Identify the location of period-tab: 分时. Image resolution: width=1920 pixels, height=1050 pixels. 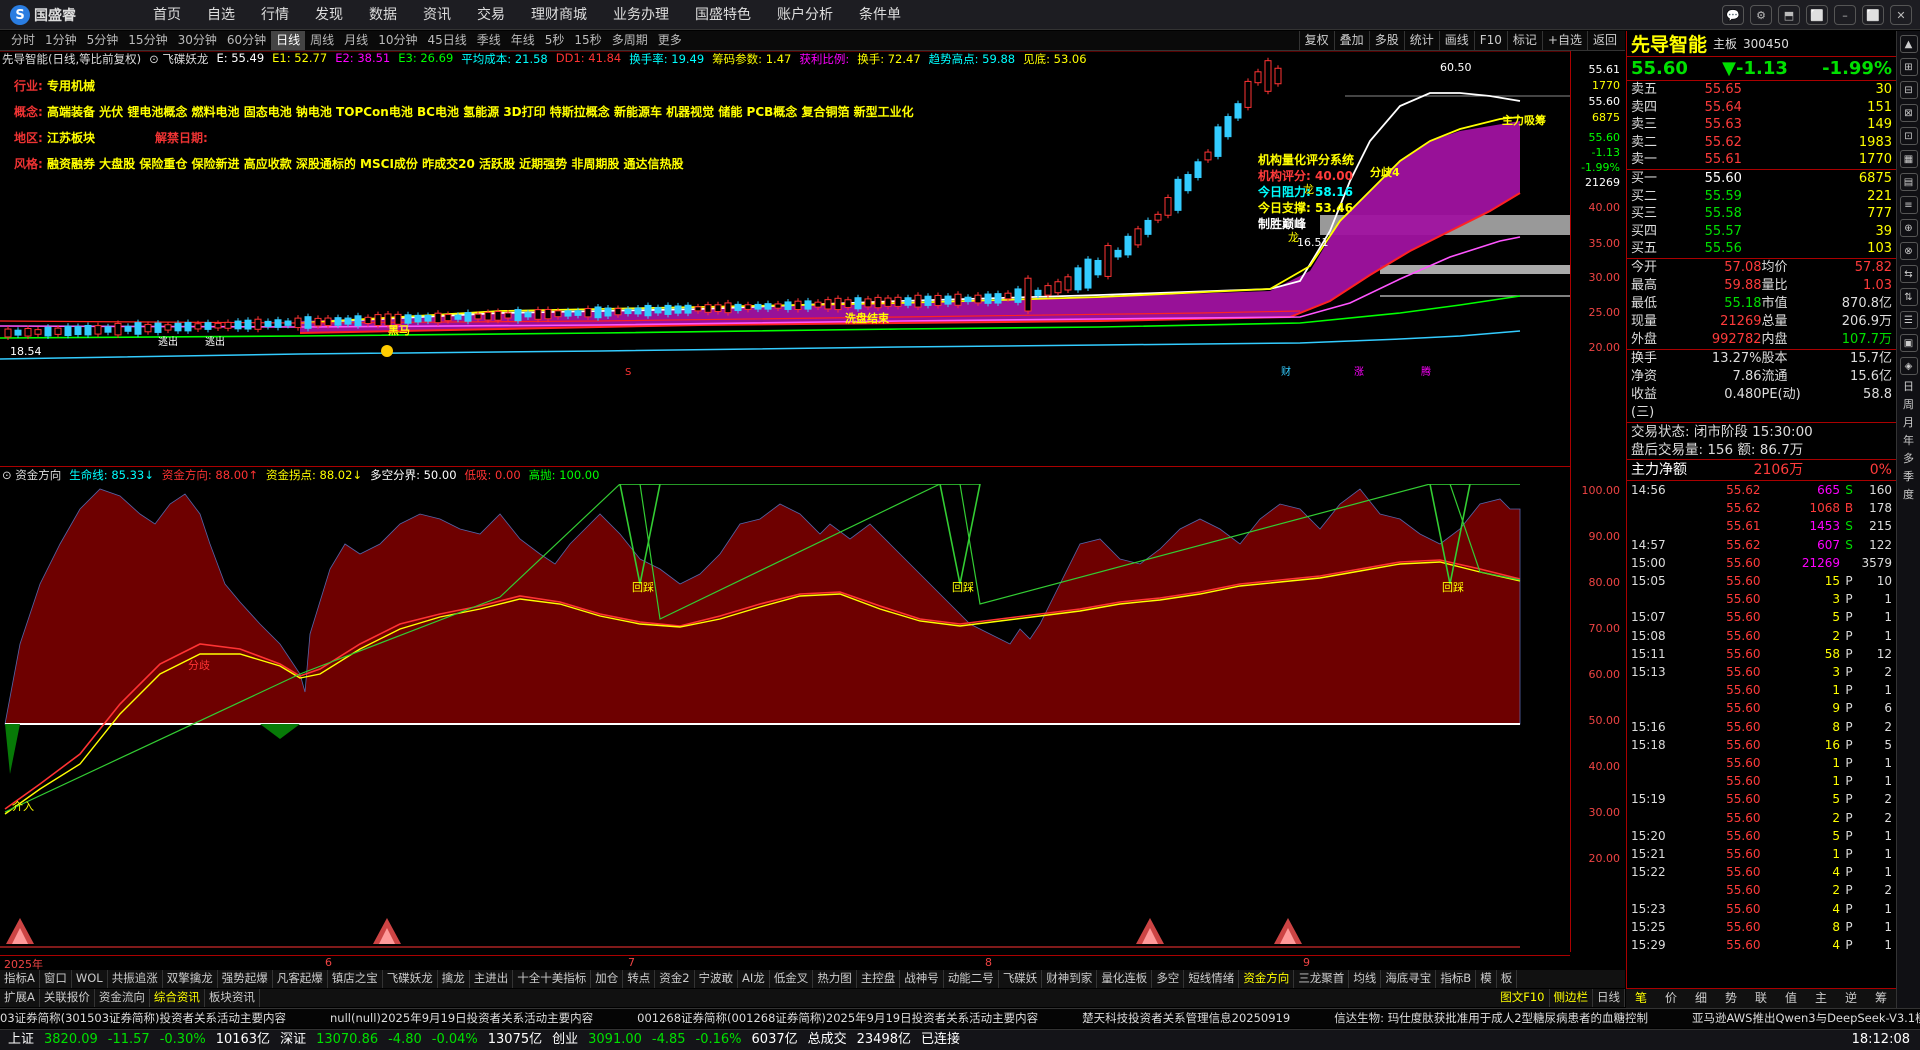
(23, 40).